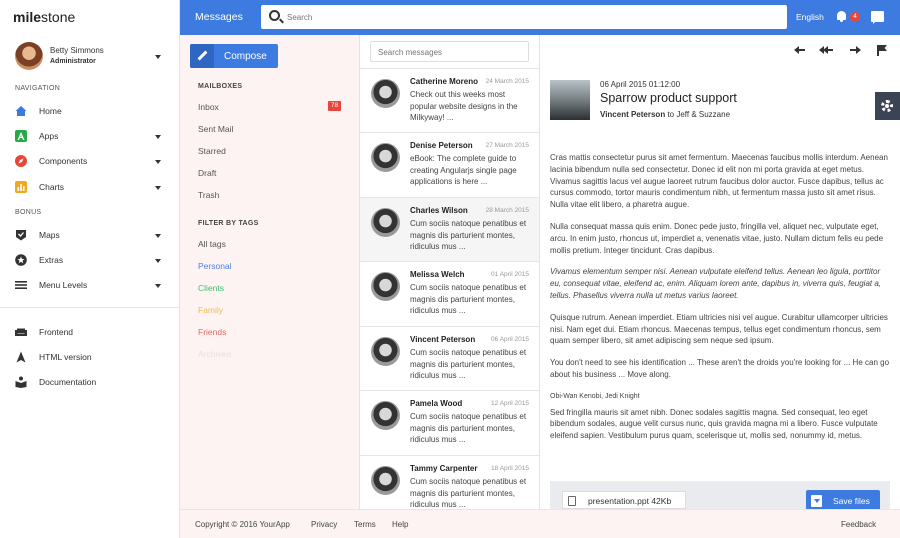 The height and width of the screenshot is (538, 900). What do you see at coordinates (28, 212) in the screenshot?
I see `section-bonus: BONUS` at bounding box center [28, 212].